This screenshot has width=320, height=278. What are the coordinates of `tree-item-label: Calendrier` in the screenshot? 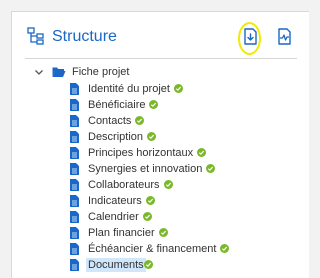 It's located at (113, 216).